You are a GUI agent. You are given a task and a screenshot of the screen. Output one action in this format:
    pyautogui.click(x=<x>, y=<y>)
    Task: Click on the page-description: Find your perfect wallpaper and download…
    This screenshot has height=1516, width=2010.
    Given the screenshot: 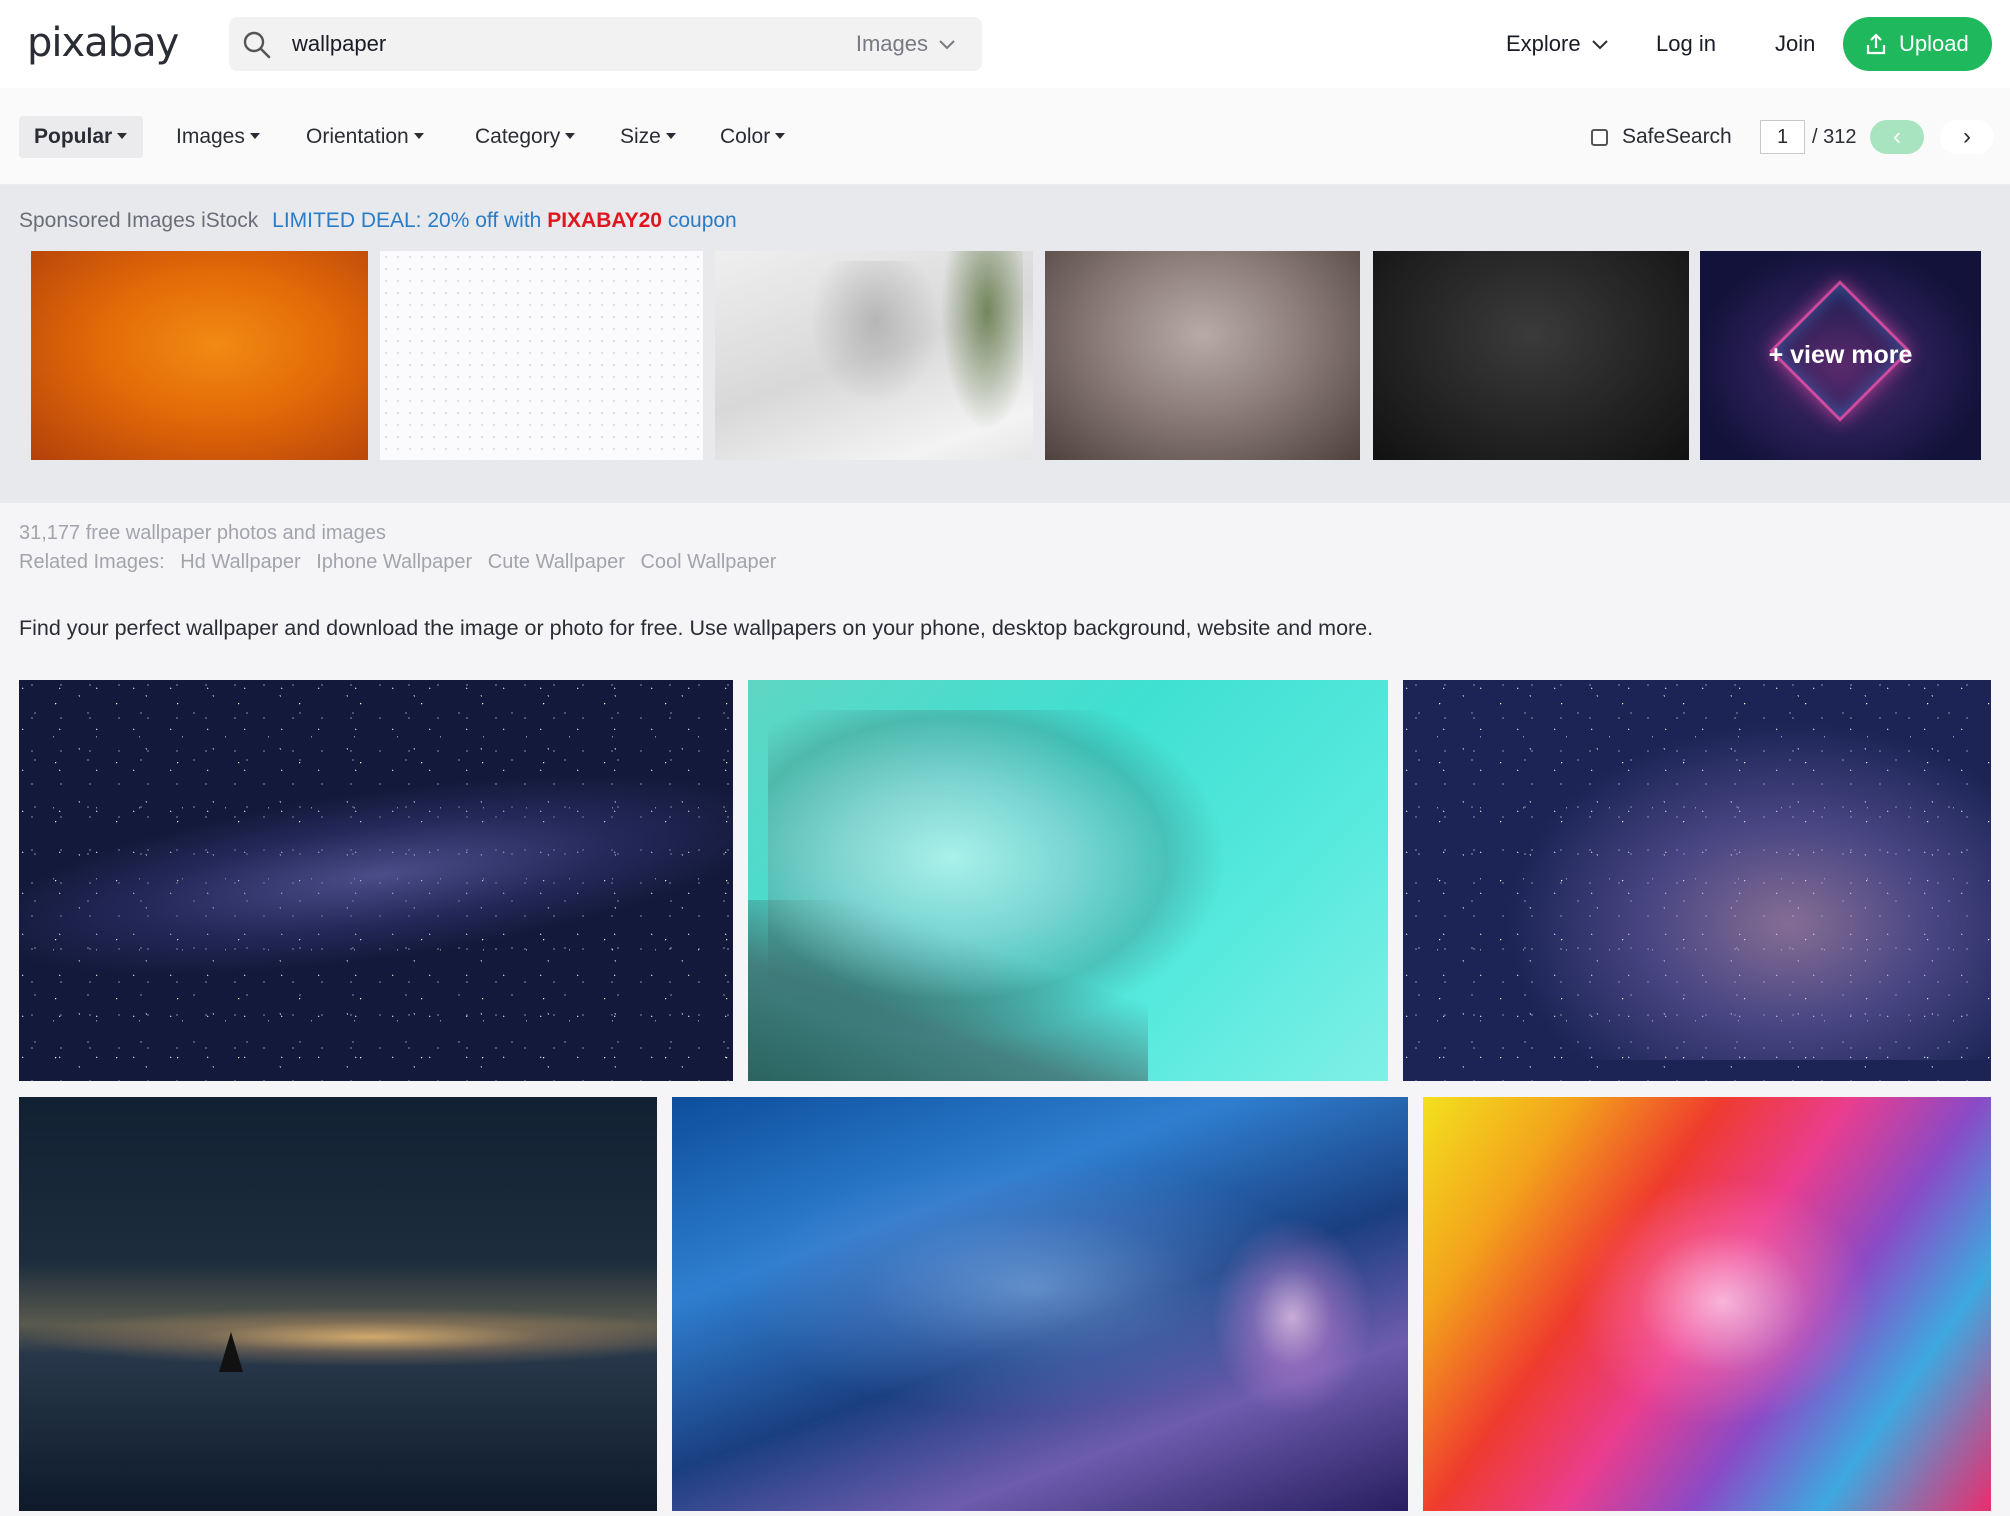 What is the action you would take?
    pyautogui.click(x=696, y=628)
    